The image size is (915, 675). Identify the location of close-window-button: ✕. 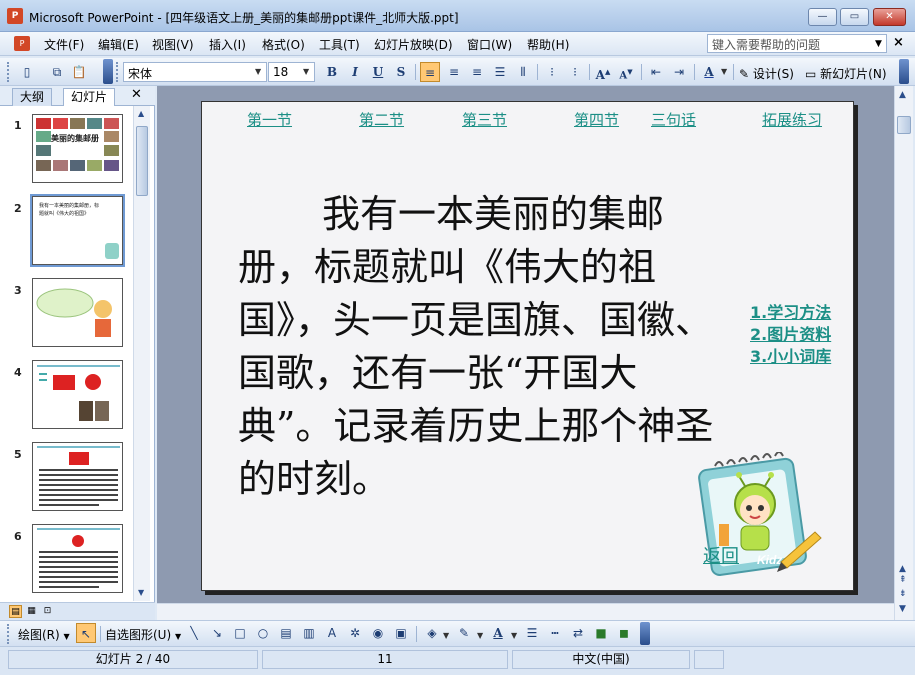
(889, 17).